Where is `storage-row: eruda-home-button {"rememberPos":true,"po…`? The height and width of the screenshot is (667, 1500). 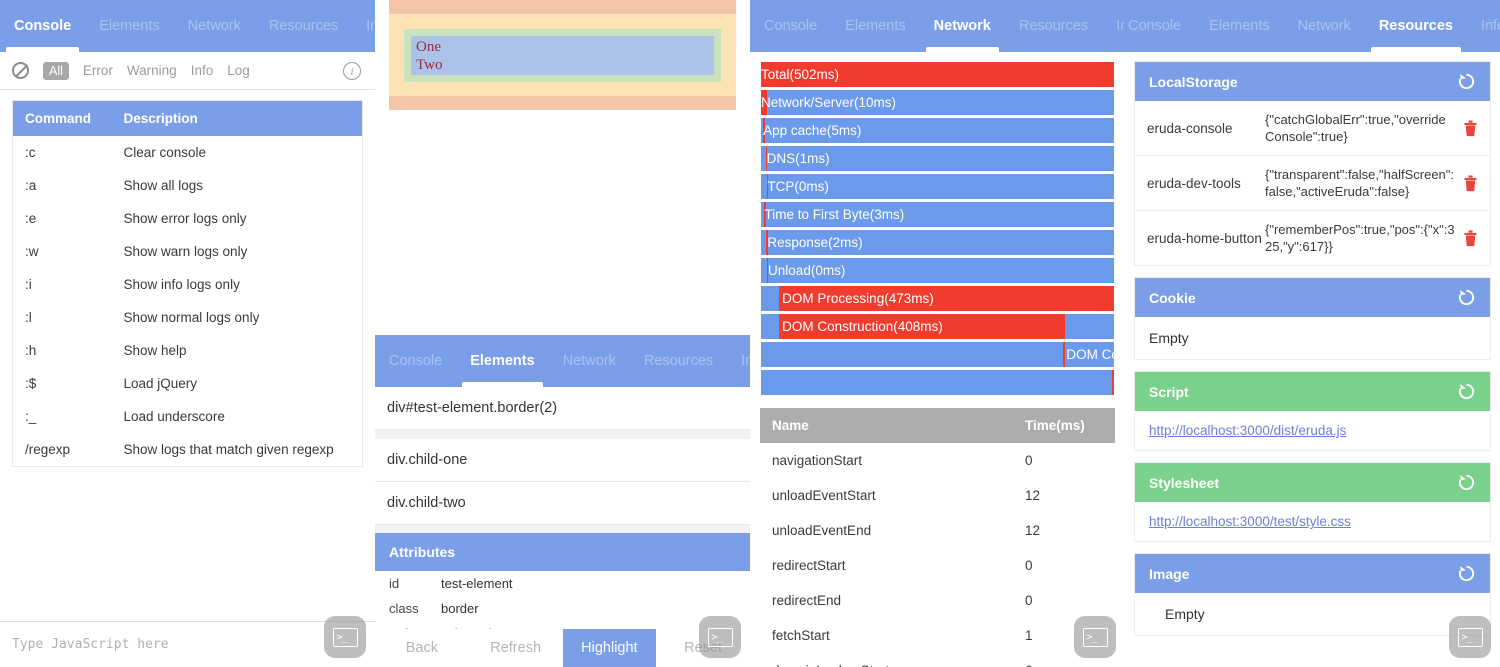 storage-row: eruda-home-button {"rememberPos":true,"po… is located at coordinates (1312, 238).